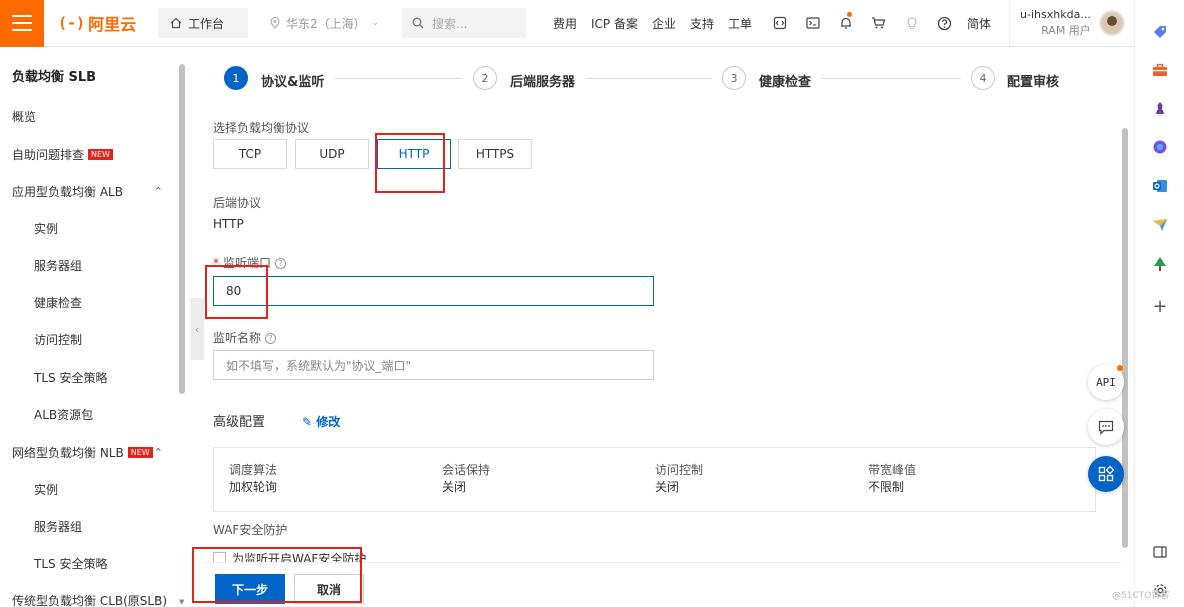  Describe the element at coordinates (58, 526) in the screenshot. I see `sidebar-item-label: 服务器组` at that location.